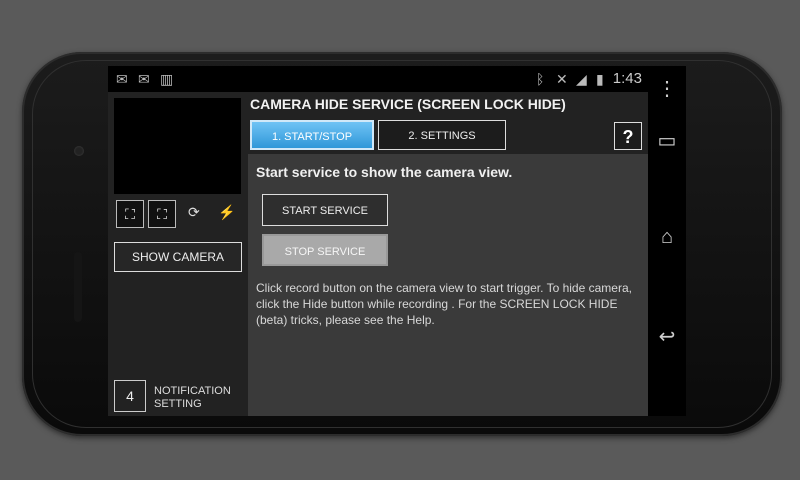 Image resolution: width=800 pixels, height=480 pixels. I want to click on stop-service-button: STOP SERVICE, so click(325, 250).